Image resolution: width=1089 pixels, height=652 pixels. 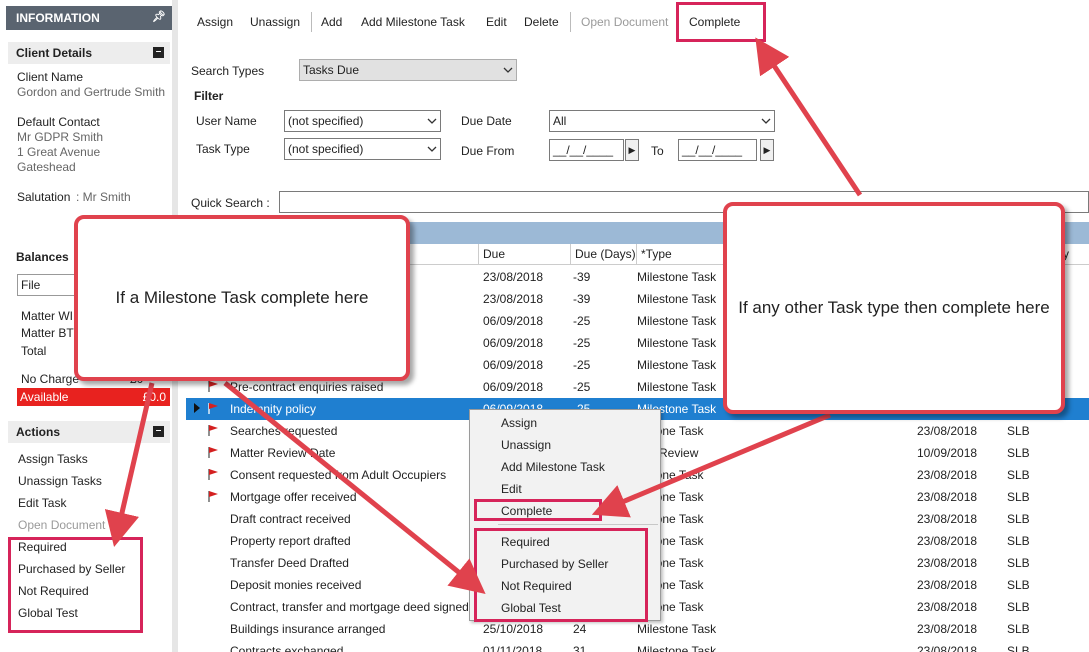 I want to click on filter-heading: Filter, so click(x=209, y=96).